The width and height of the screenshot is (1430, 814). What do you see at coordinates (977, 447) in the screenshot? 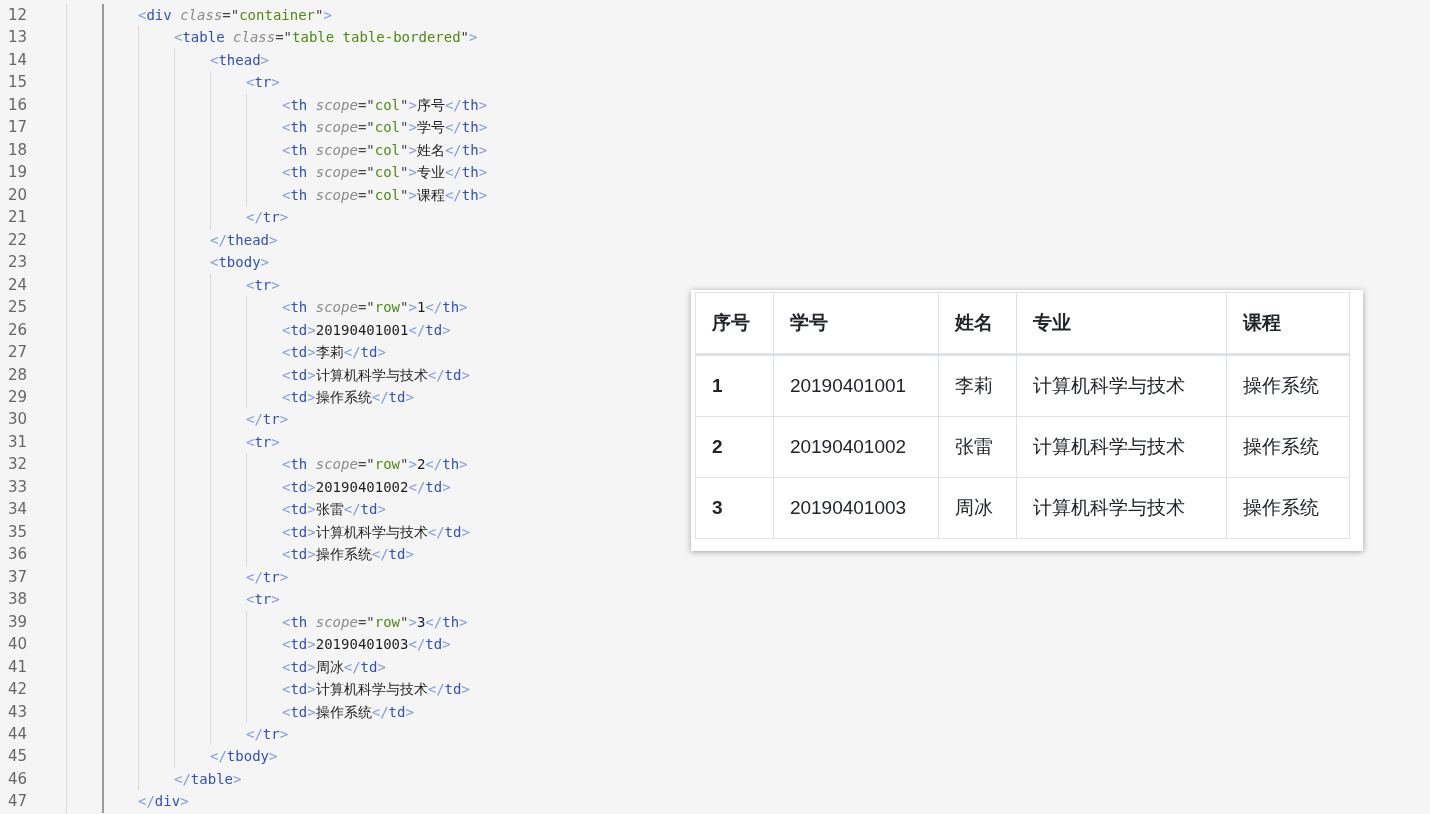
I see `table-cell: 张雷` at bounding box center [977, 447].